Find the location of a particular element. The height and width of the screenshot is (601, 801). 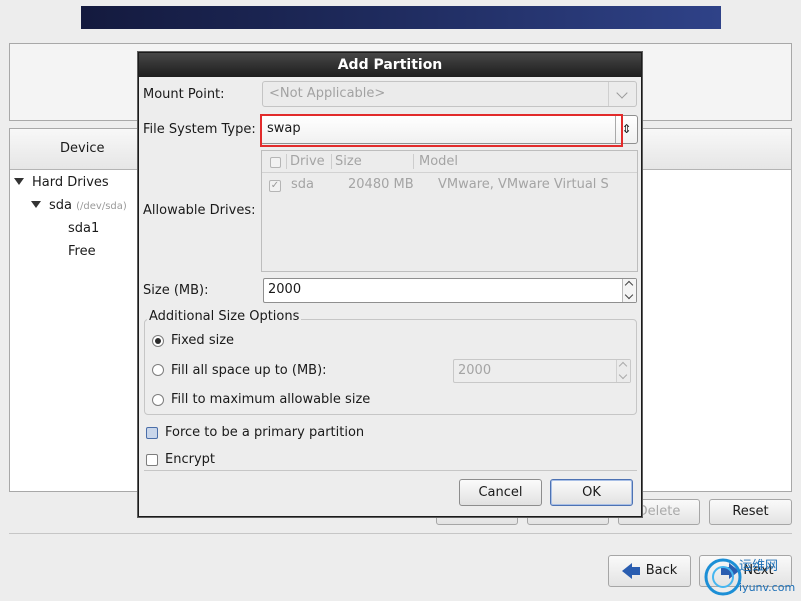

watermark-text-cn: 运维网 is located at coordinates (759, 566).